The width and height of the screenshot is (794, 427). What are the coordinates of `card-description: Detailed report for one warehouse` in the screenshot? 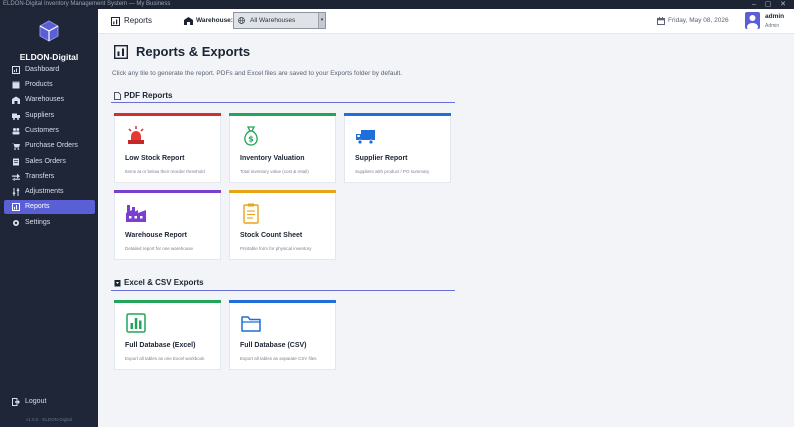 It's located at (159, 248).